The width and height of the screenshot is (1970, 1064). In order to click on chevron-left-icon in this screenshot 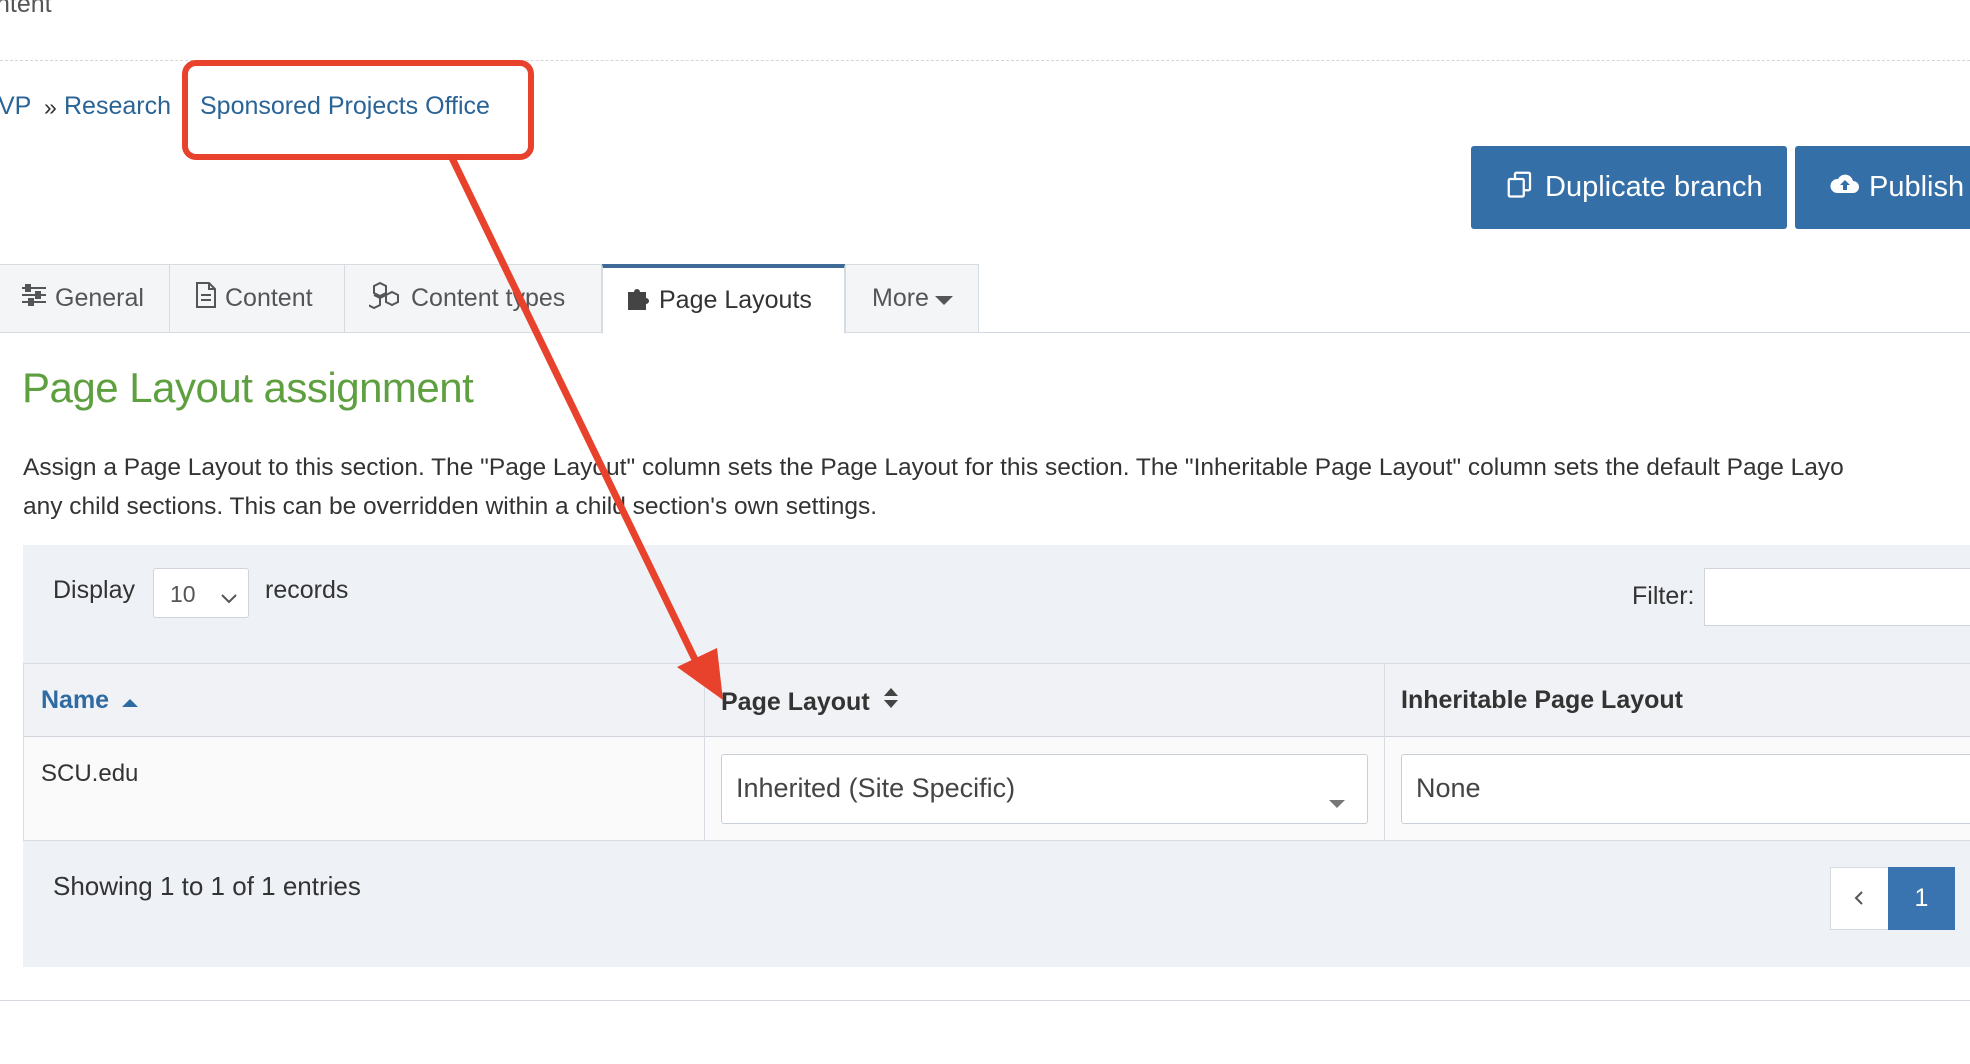, I will do `click(1859, 900)`.